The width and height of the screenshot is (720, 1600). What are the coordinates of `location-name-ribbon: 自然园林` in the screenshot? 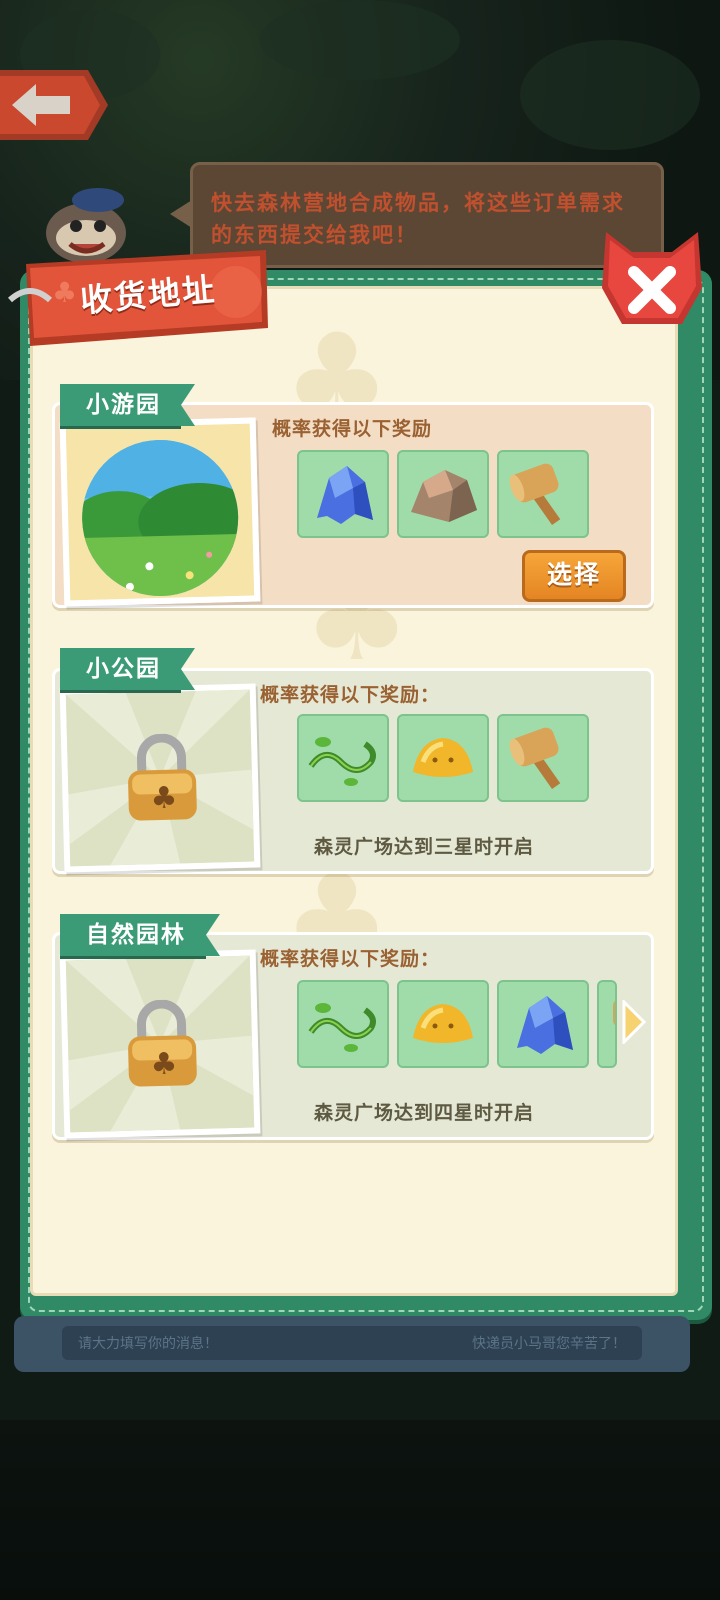 It's located at (140, 935).